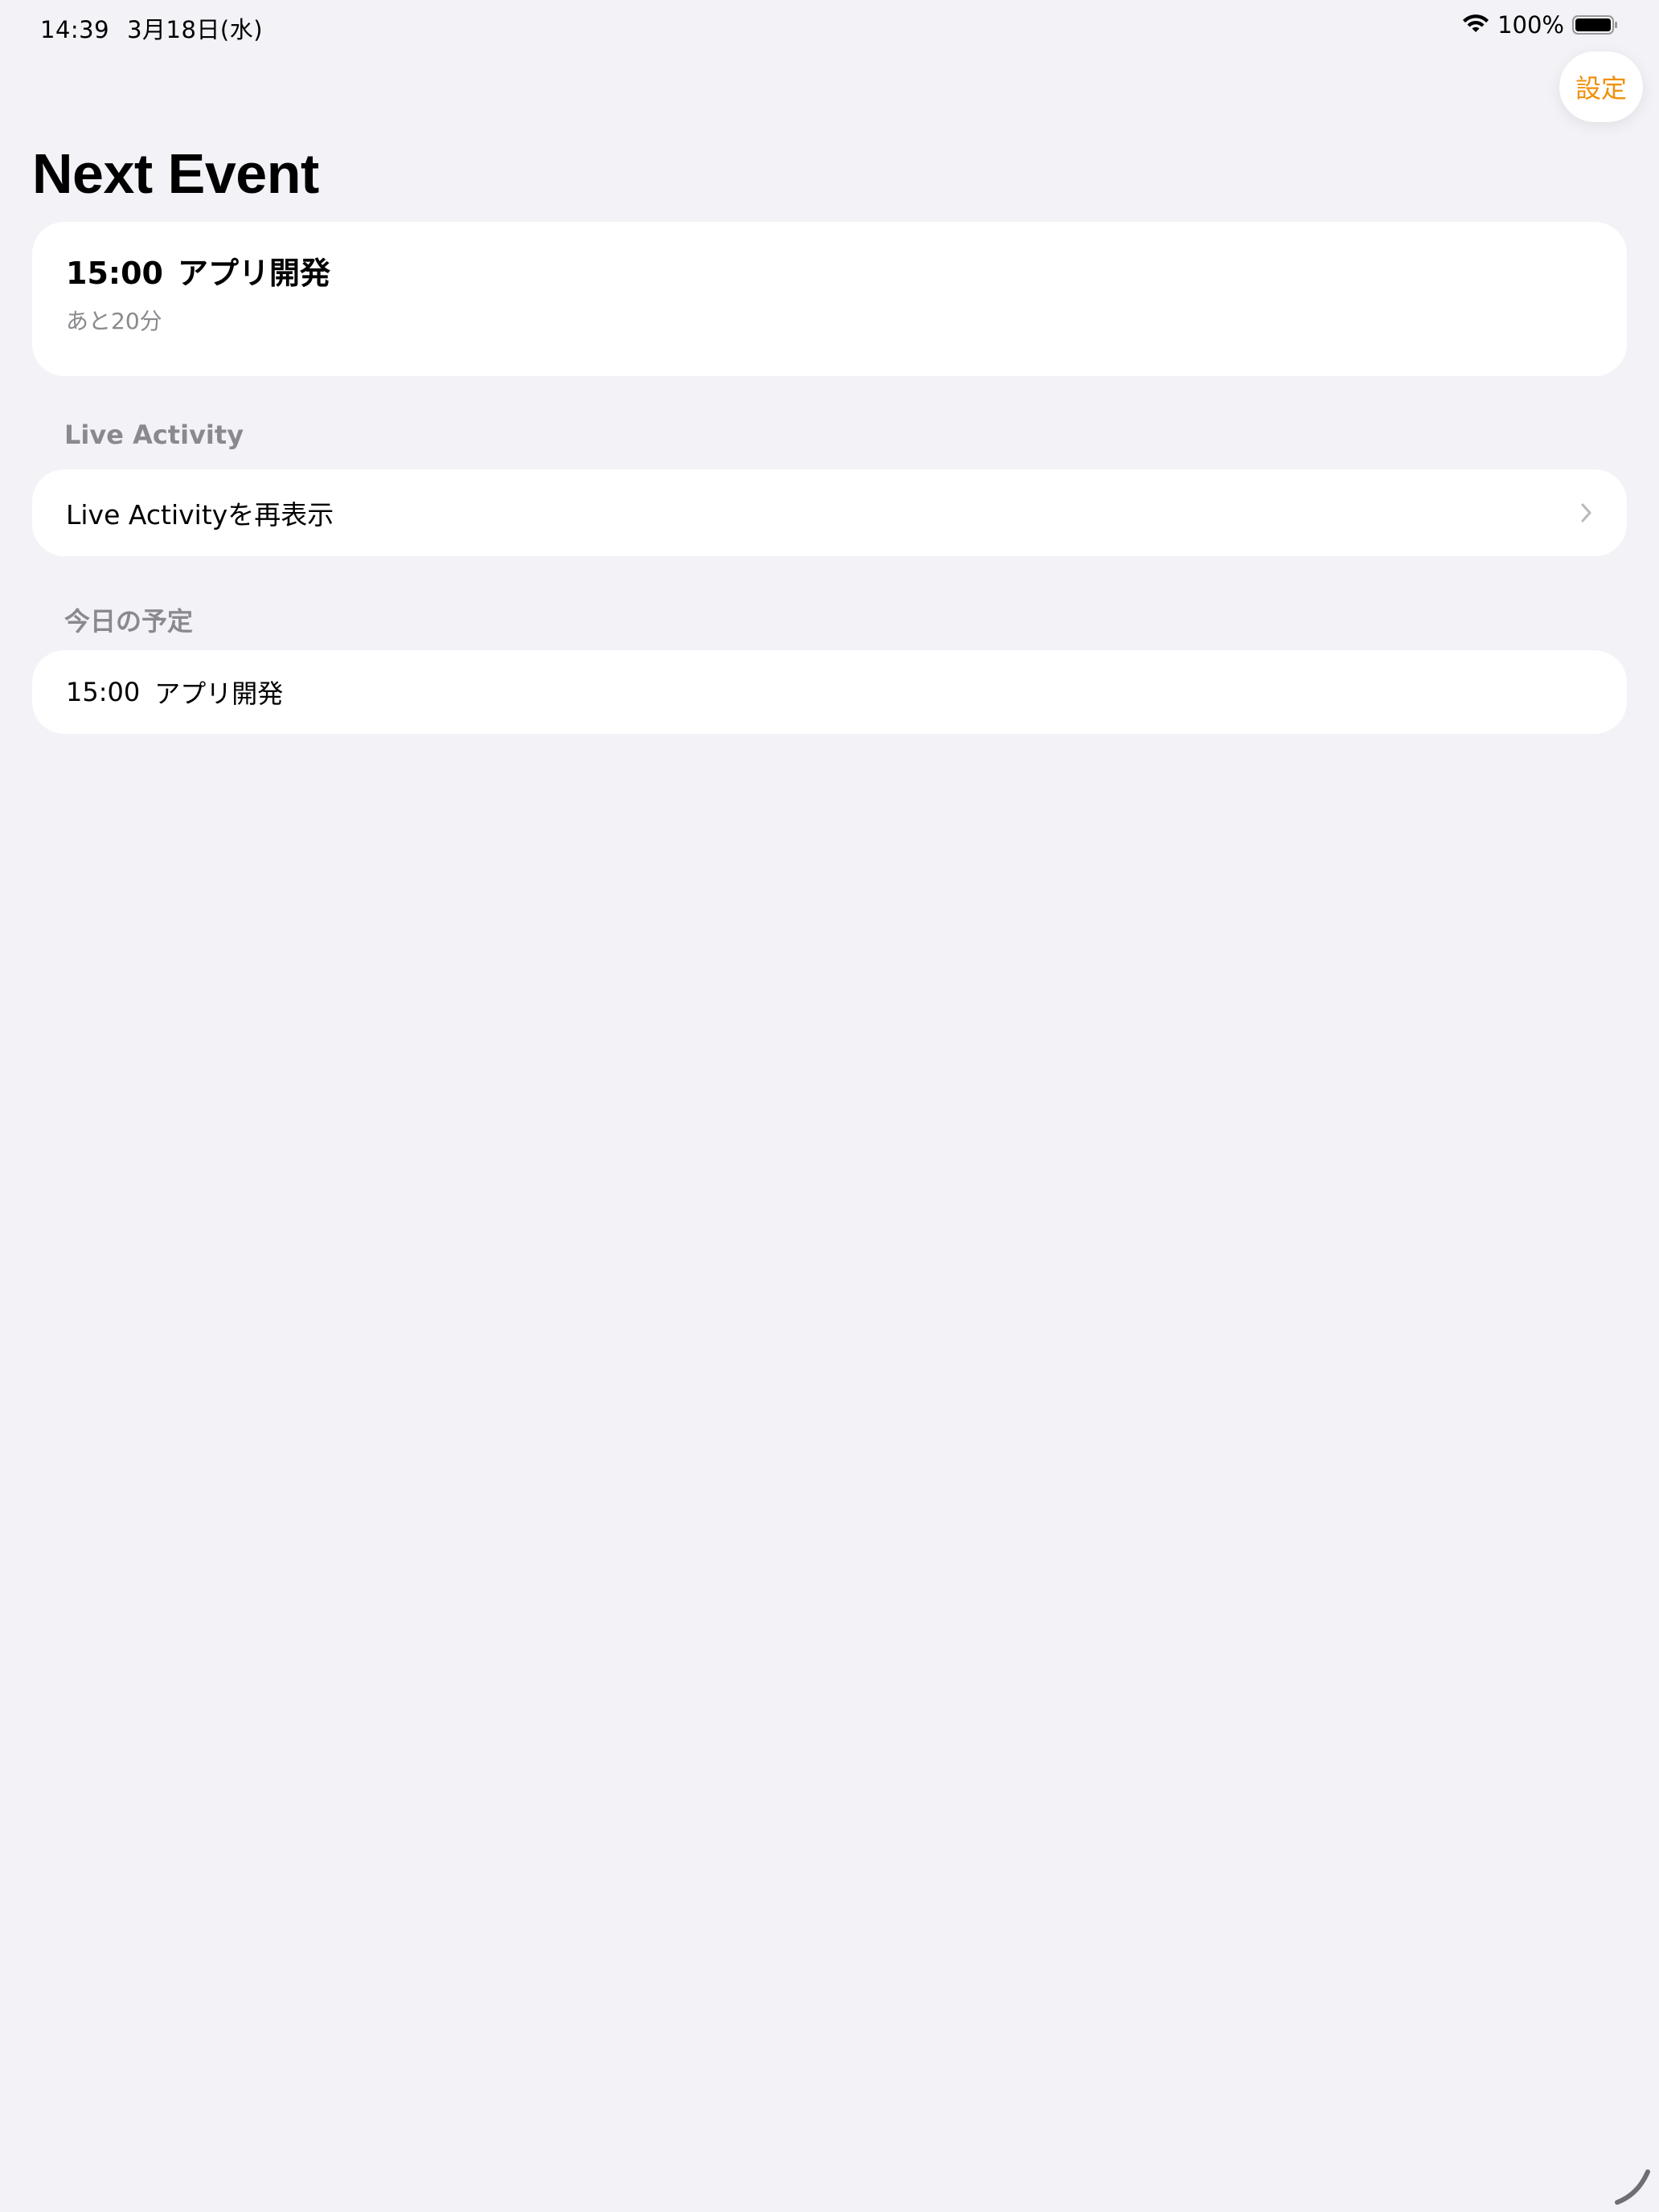 This screenshot has width=1659, height=2212. What do you see at coordinates (829, 25) in the screenshot?
I see `status-bar: 14:39 3月18日(水) 100%` at bounding box center [829, 25].